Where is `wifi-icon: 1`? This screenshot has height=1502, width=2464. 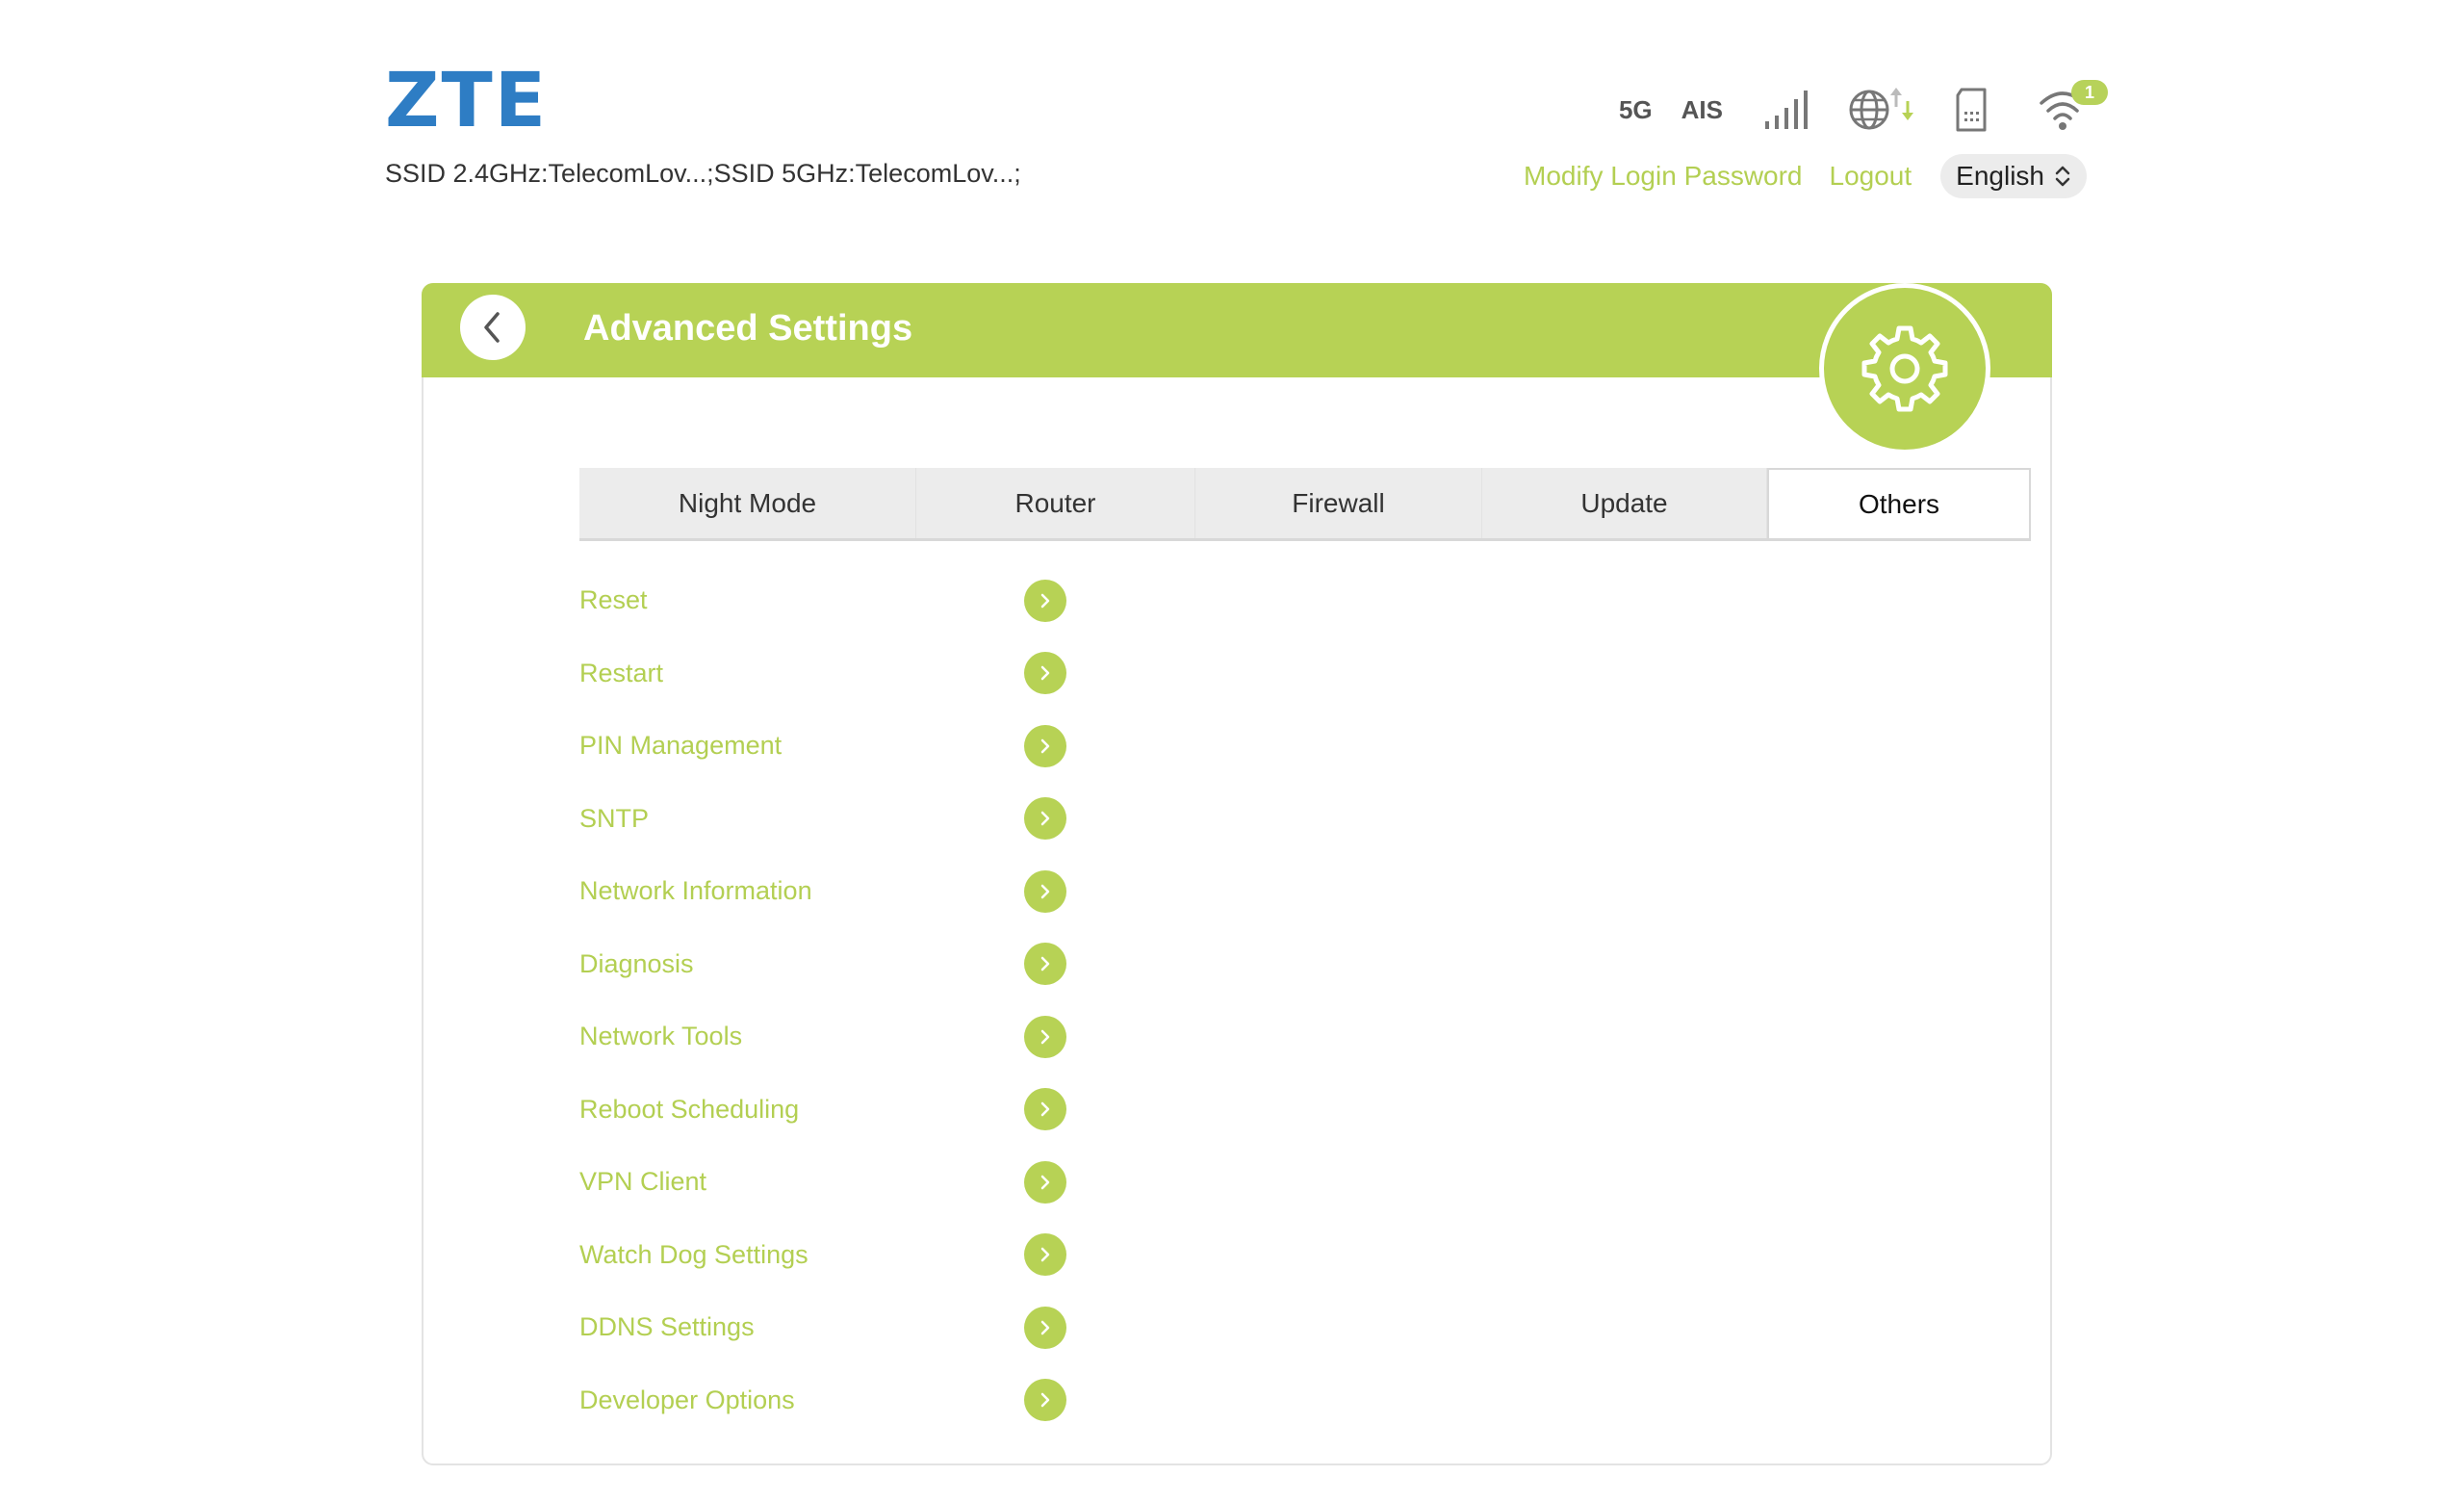
wifi-icon: 1 is located at coordinates (2073, 106).